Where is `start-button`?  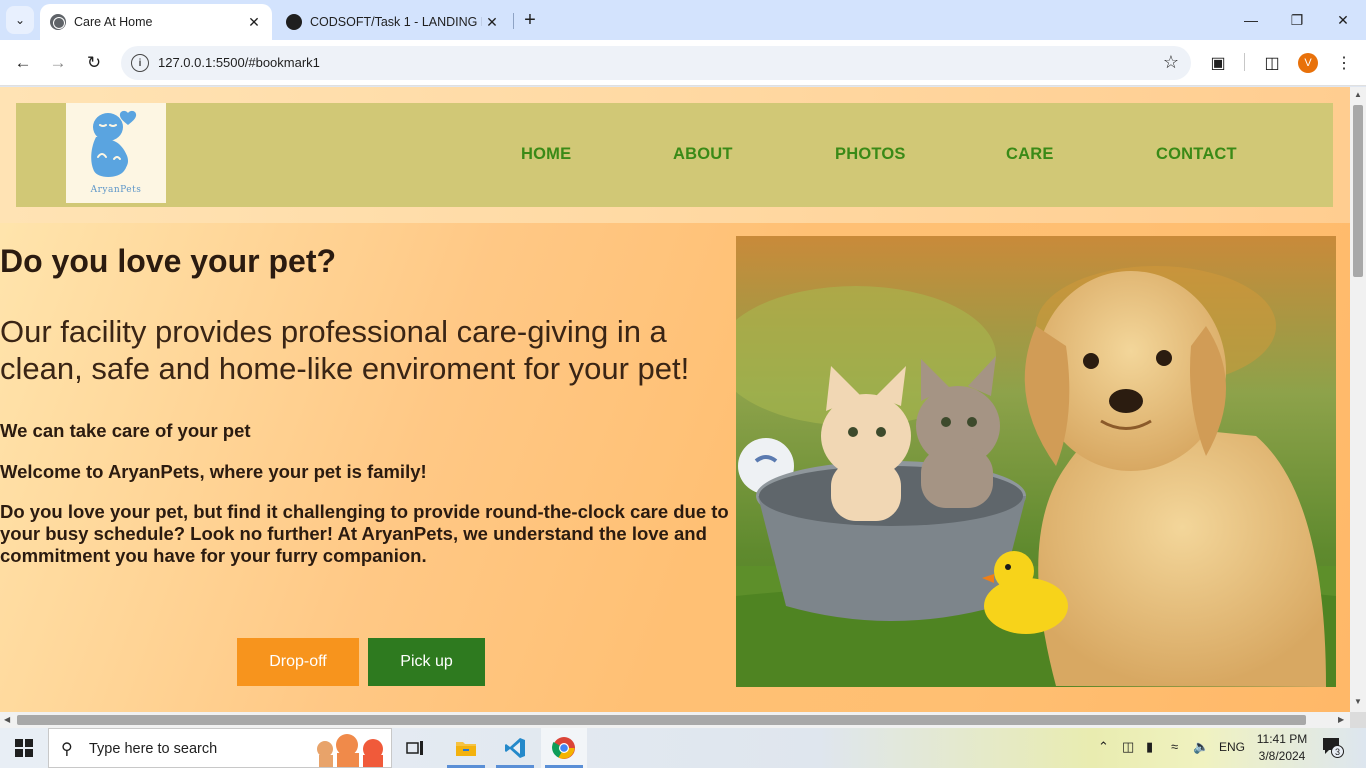
start-button is located at coordinates (24, 748).